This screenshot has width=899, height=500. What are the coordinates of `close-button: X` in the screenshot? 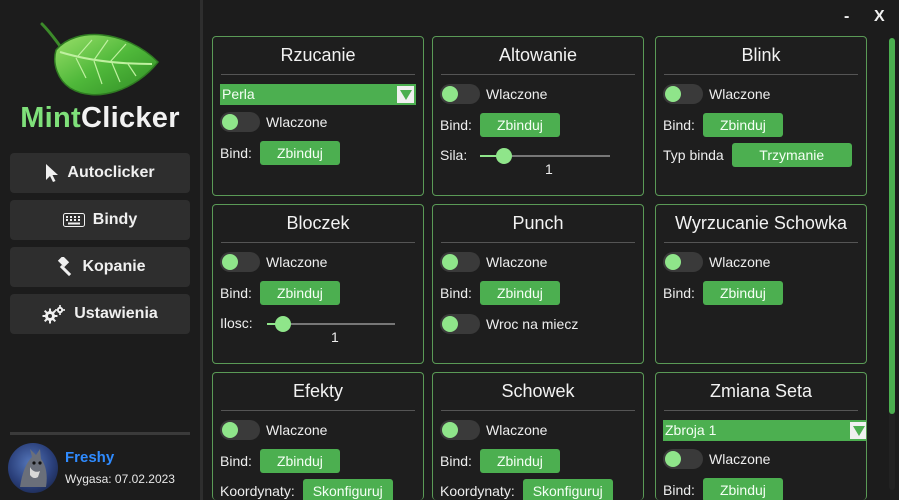 It's located at (879, 17).